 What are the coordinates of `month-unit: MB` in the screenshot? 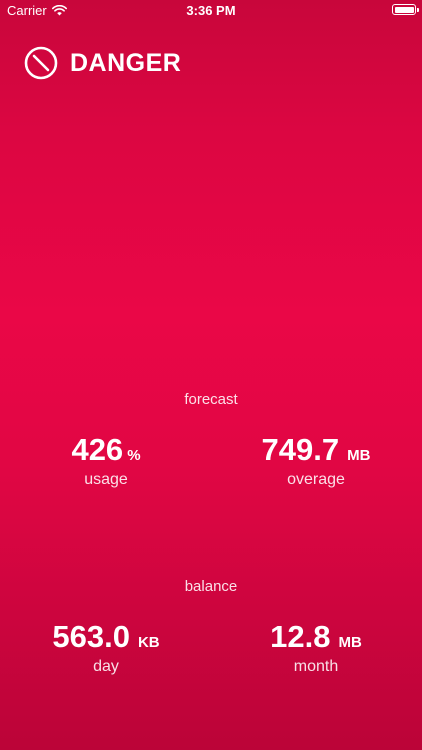 It's located at (350, 642).